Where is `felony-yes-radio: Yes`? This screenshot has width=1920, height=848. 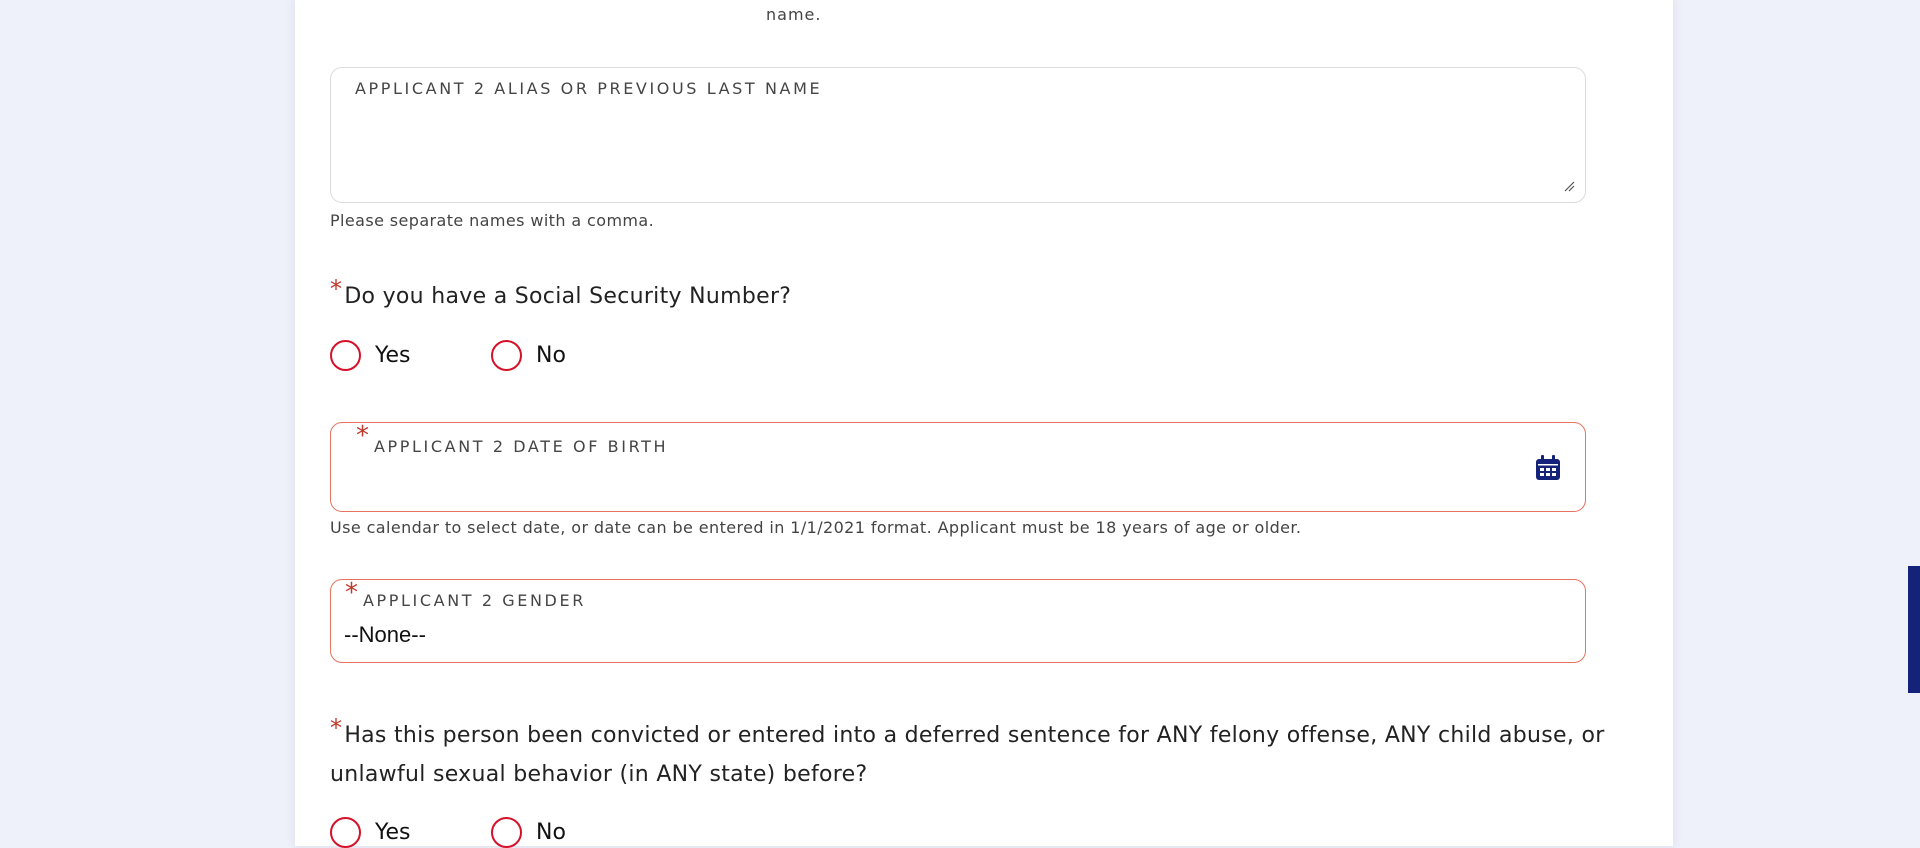
felony-yes-radio: Yes is located at coordinates (370, 832).